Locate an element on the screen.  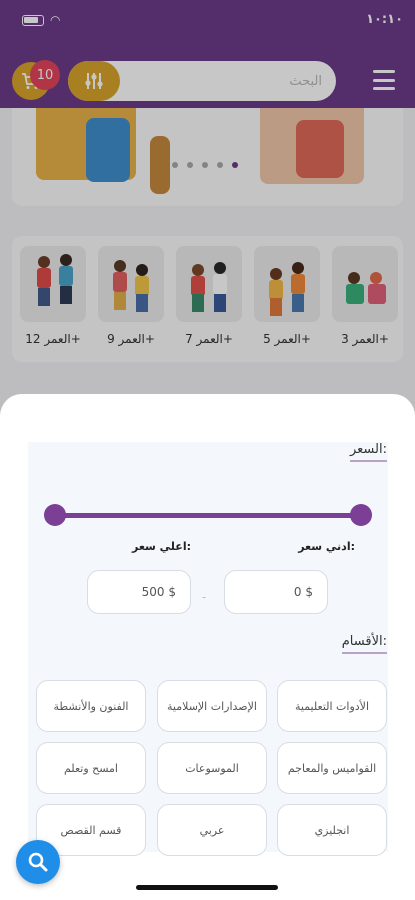
category-english: انجليزي is located at coordinates (332, 830).